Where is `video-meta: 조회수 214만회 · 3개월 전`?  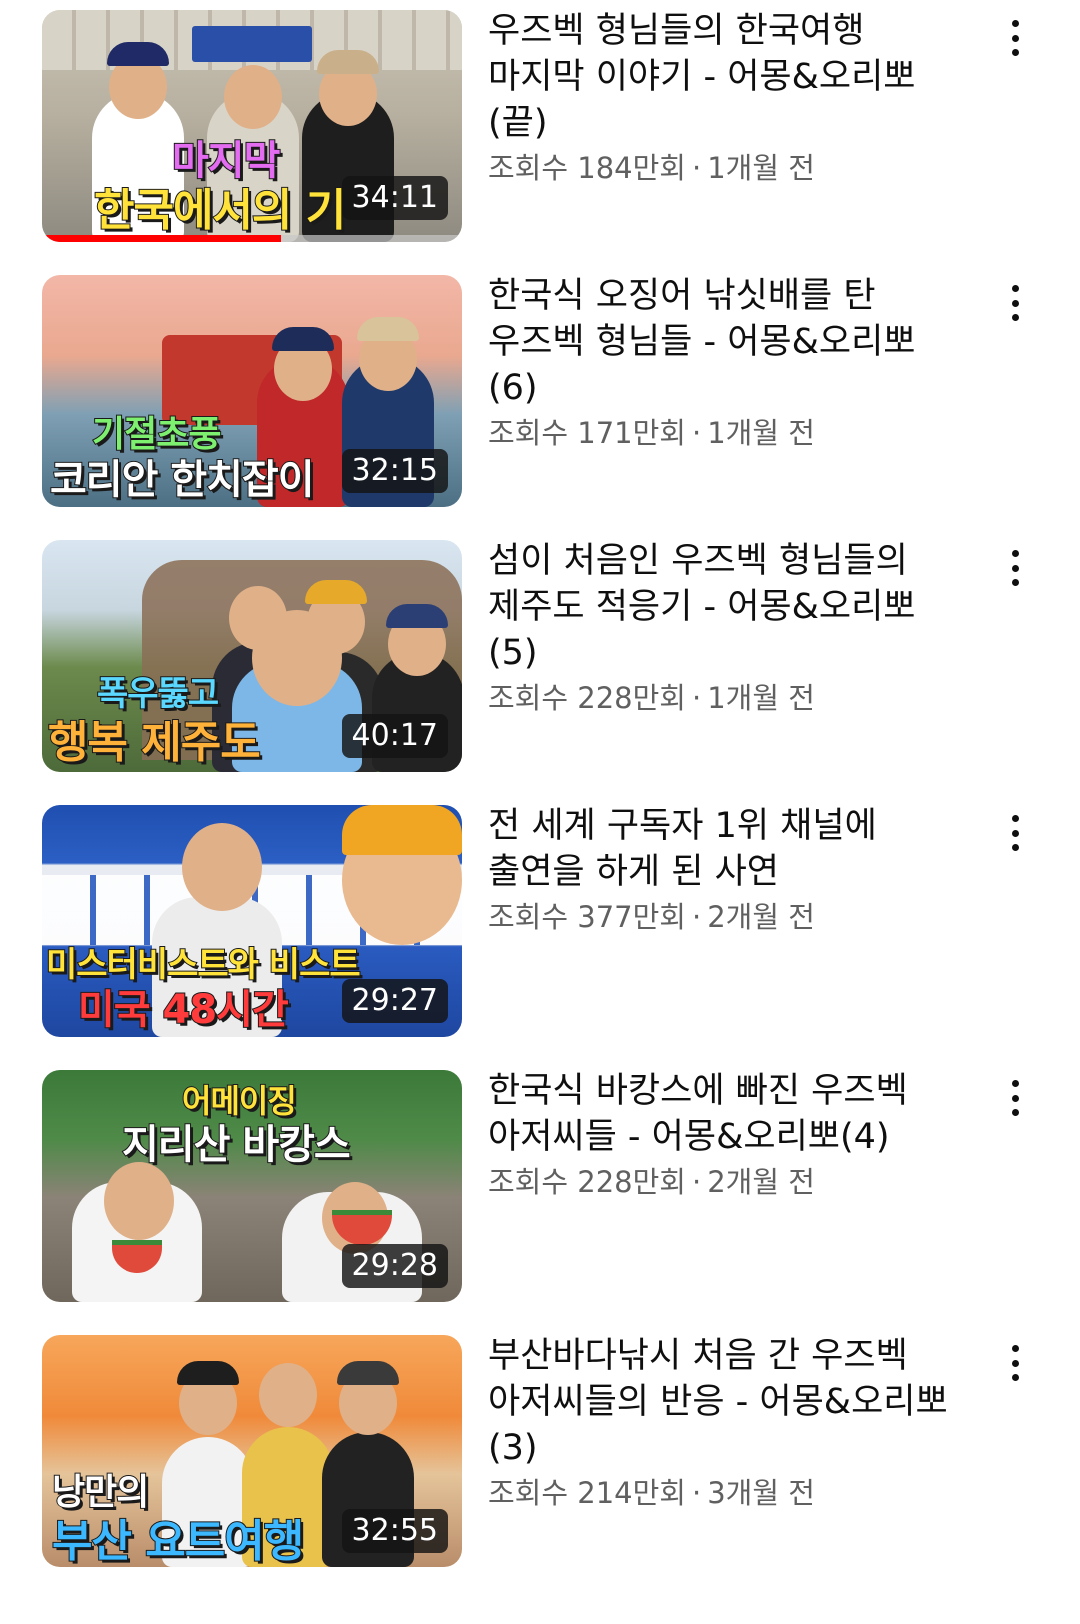 video-meta: 조회수 214만회 · 3개월 전 is located at coordinates (723, 1493).